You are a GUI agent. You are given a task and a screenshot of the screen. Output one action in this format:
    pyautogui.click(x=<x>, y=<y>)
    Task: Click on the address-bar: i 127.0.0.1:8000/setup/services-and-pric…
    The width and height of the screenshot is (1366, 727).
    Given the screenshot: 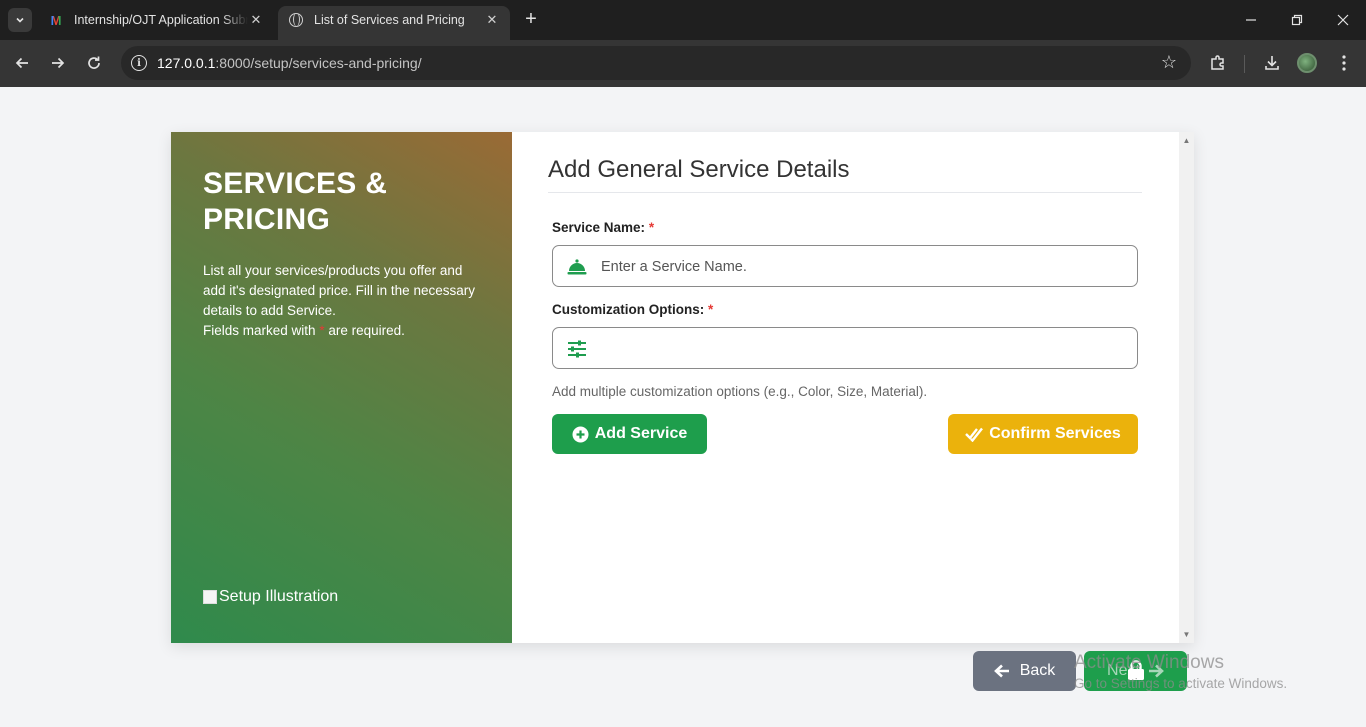 What is the action you would take?
    pyautogui.click(x=656, y=63)
    